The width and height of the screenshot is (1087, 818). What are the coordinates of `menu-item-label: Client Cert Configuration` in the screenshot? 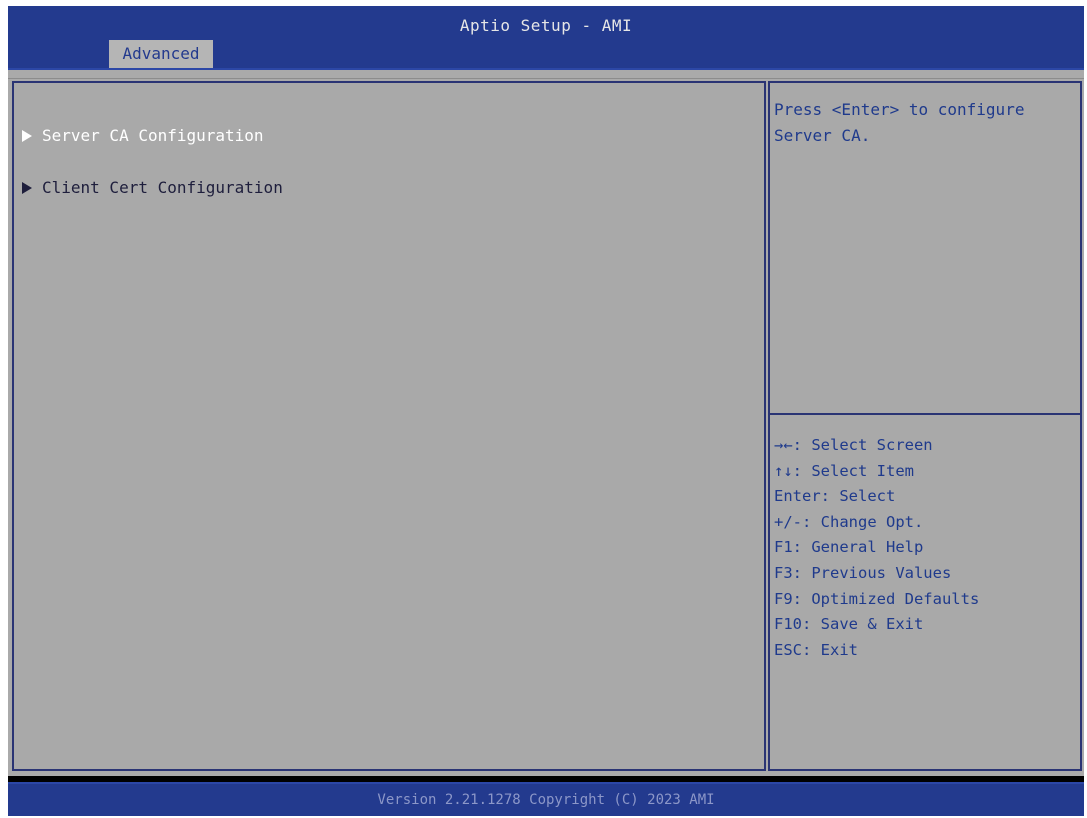 It's located at (162, 187).